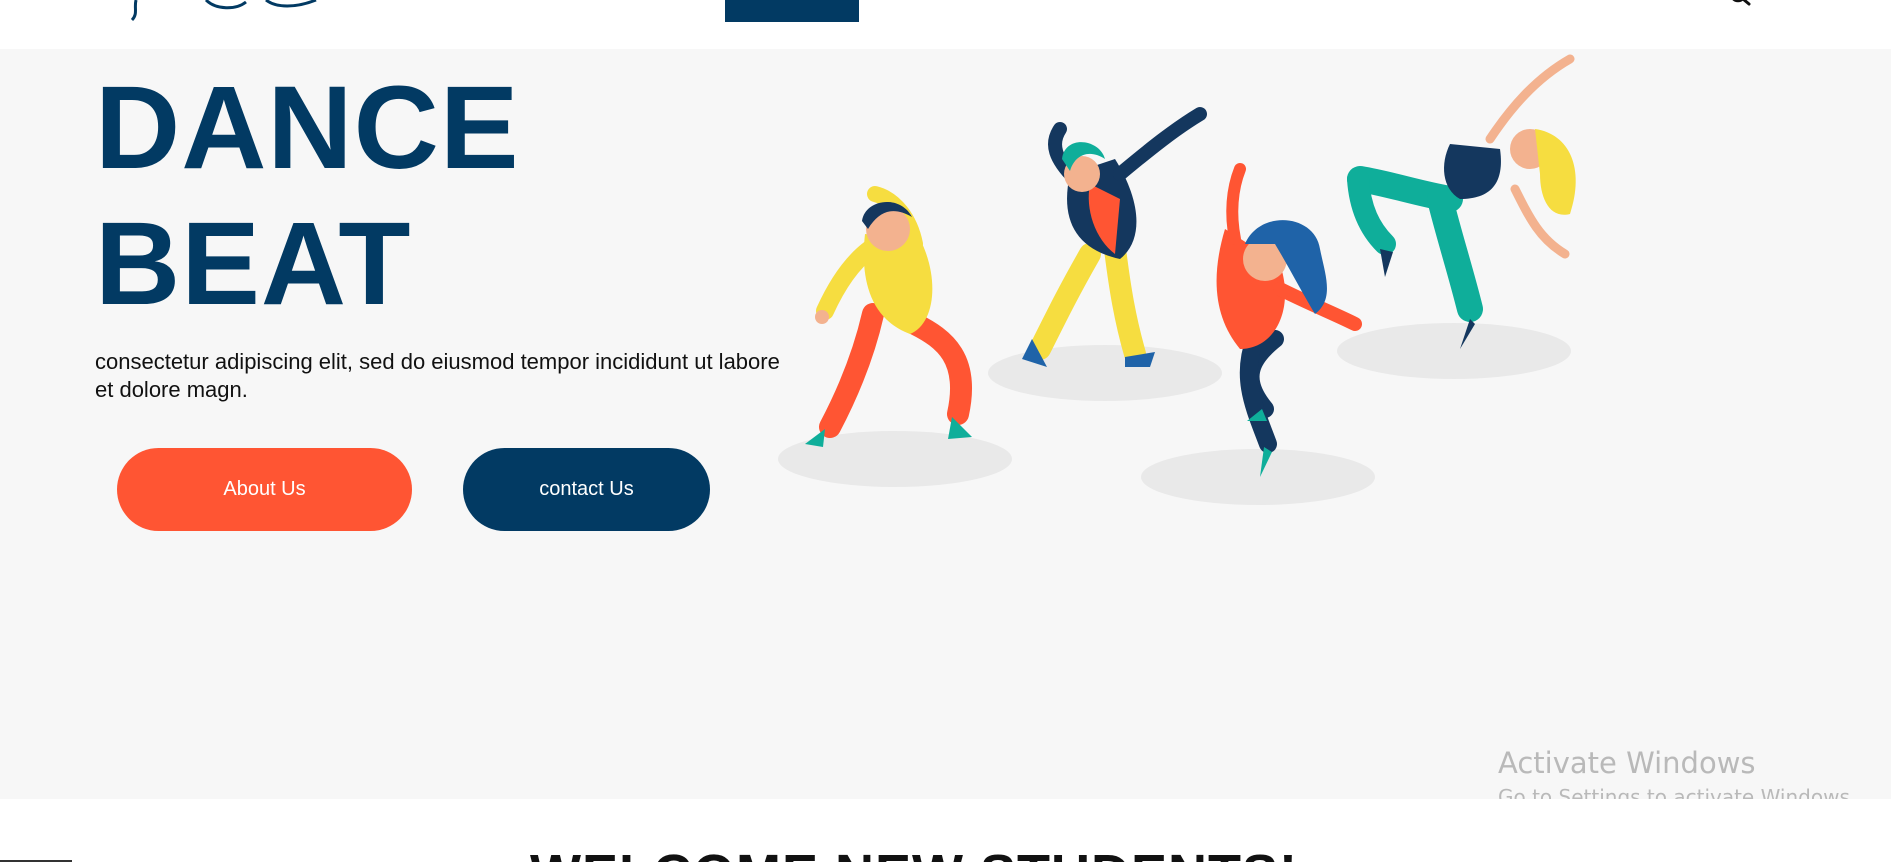 The width and height of the screenshot is (1891, 862). What do you see at coordinates (223, 11) in the screenshot?
I see `site-logo` at bounding box center [223, 11].